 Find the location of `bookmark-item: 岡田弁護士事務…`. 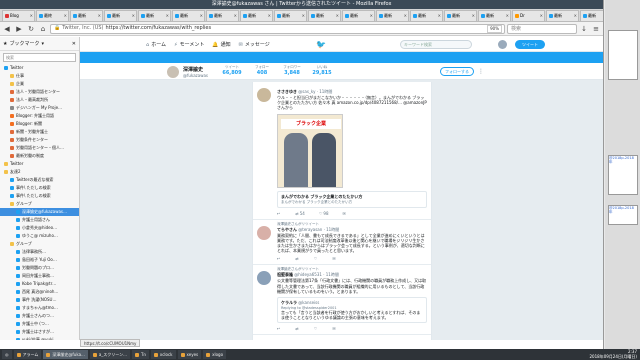

bookmark-item: 岡田弁護士事務… is located at coordinates (39, 276).